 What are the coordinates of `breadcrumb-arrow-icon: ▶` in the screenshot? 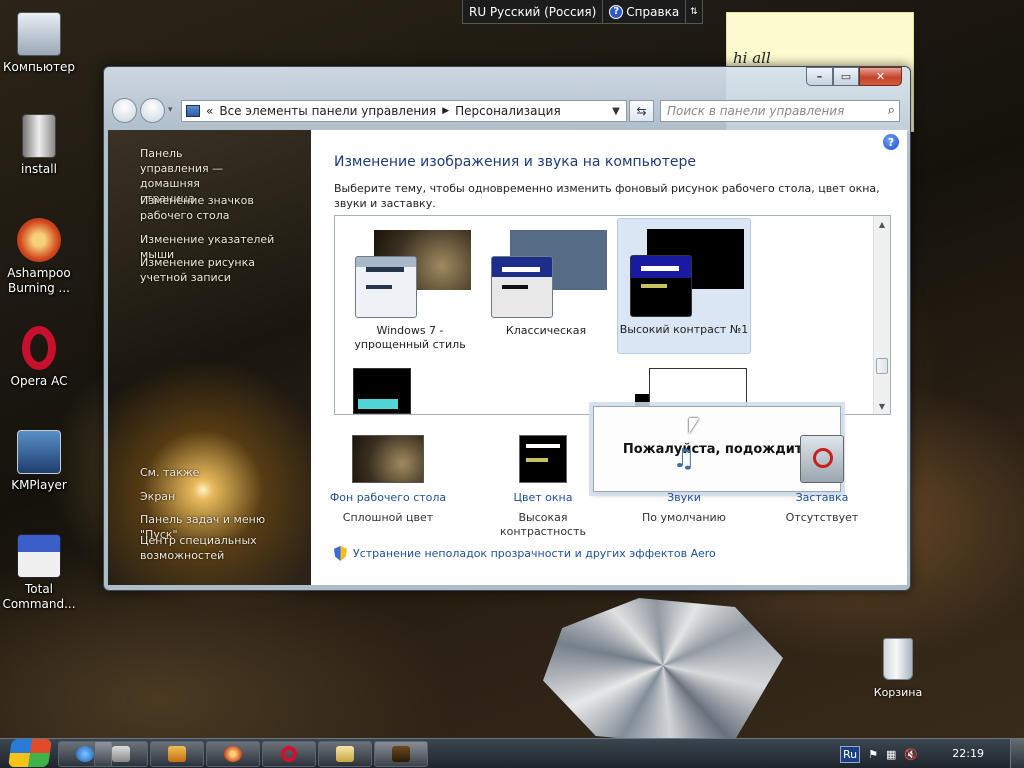 It's located at (446, 111).